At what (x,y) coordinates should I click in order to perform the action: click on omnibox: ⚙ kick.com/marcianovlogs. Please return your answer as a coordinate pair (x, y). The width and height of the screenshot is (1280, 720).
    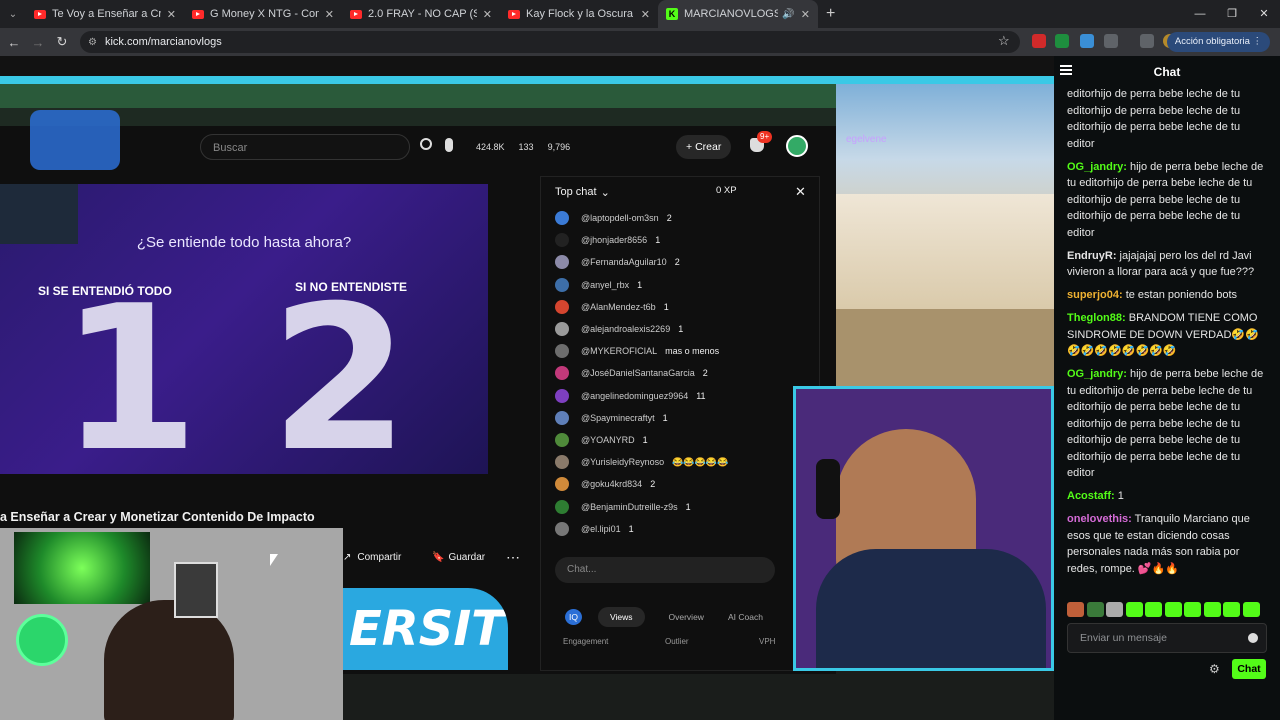
    Looking at the image, I should click on (550, 42).